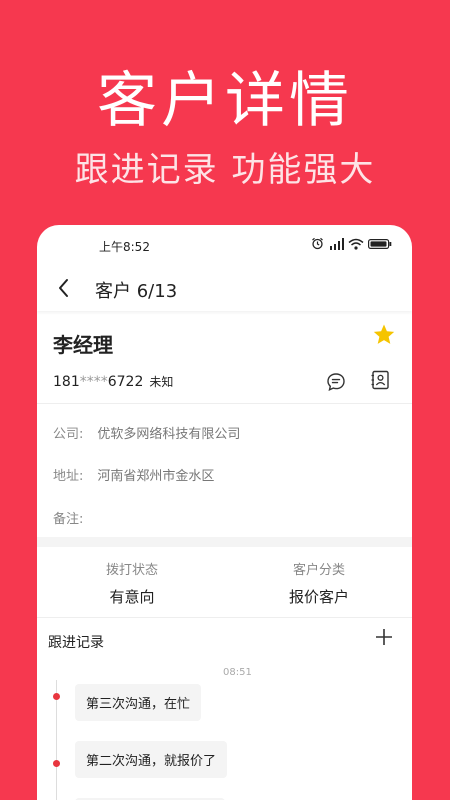  I want to click on hero-subtitle: 跟进记录 功能强大, so click(225, 170).